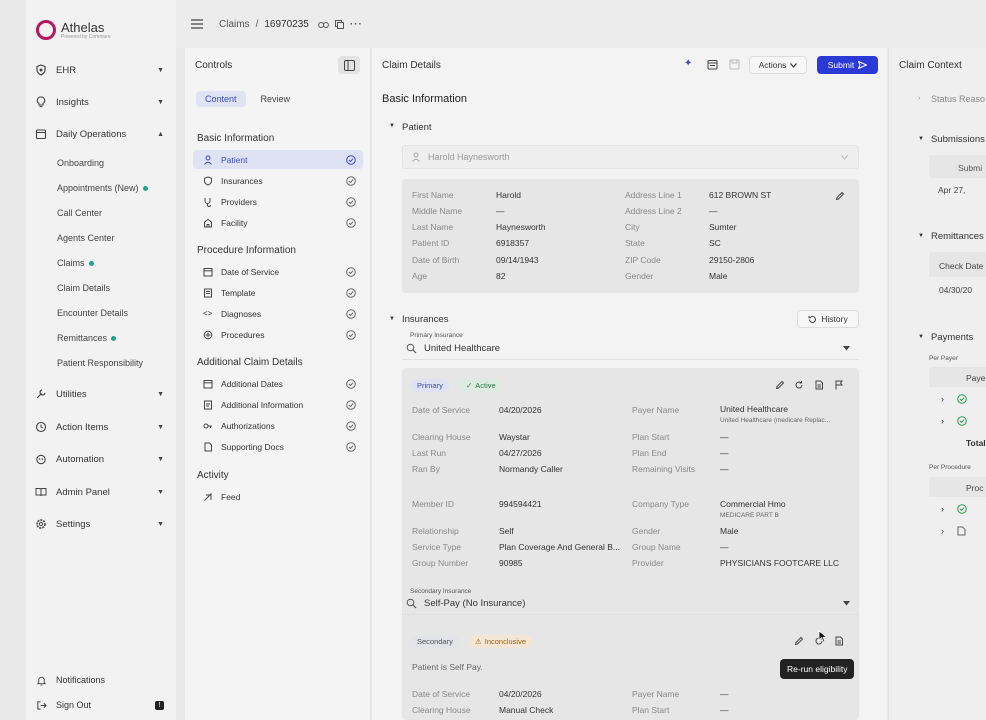 The image size is (986, 720). What do you see at coordinates (86, 238) in the screenshot?
I see `sidebar-subitem-agents-center: Agents Center` at bounding box center [86, 238].